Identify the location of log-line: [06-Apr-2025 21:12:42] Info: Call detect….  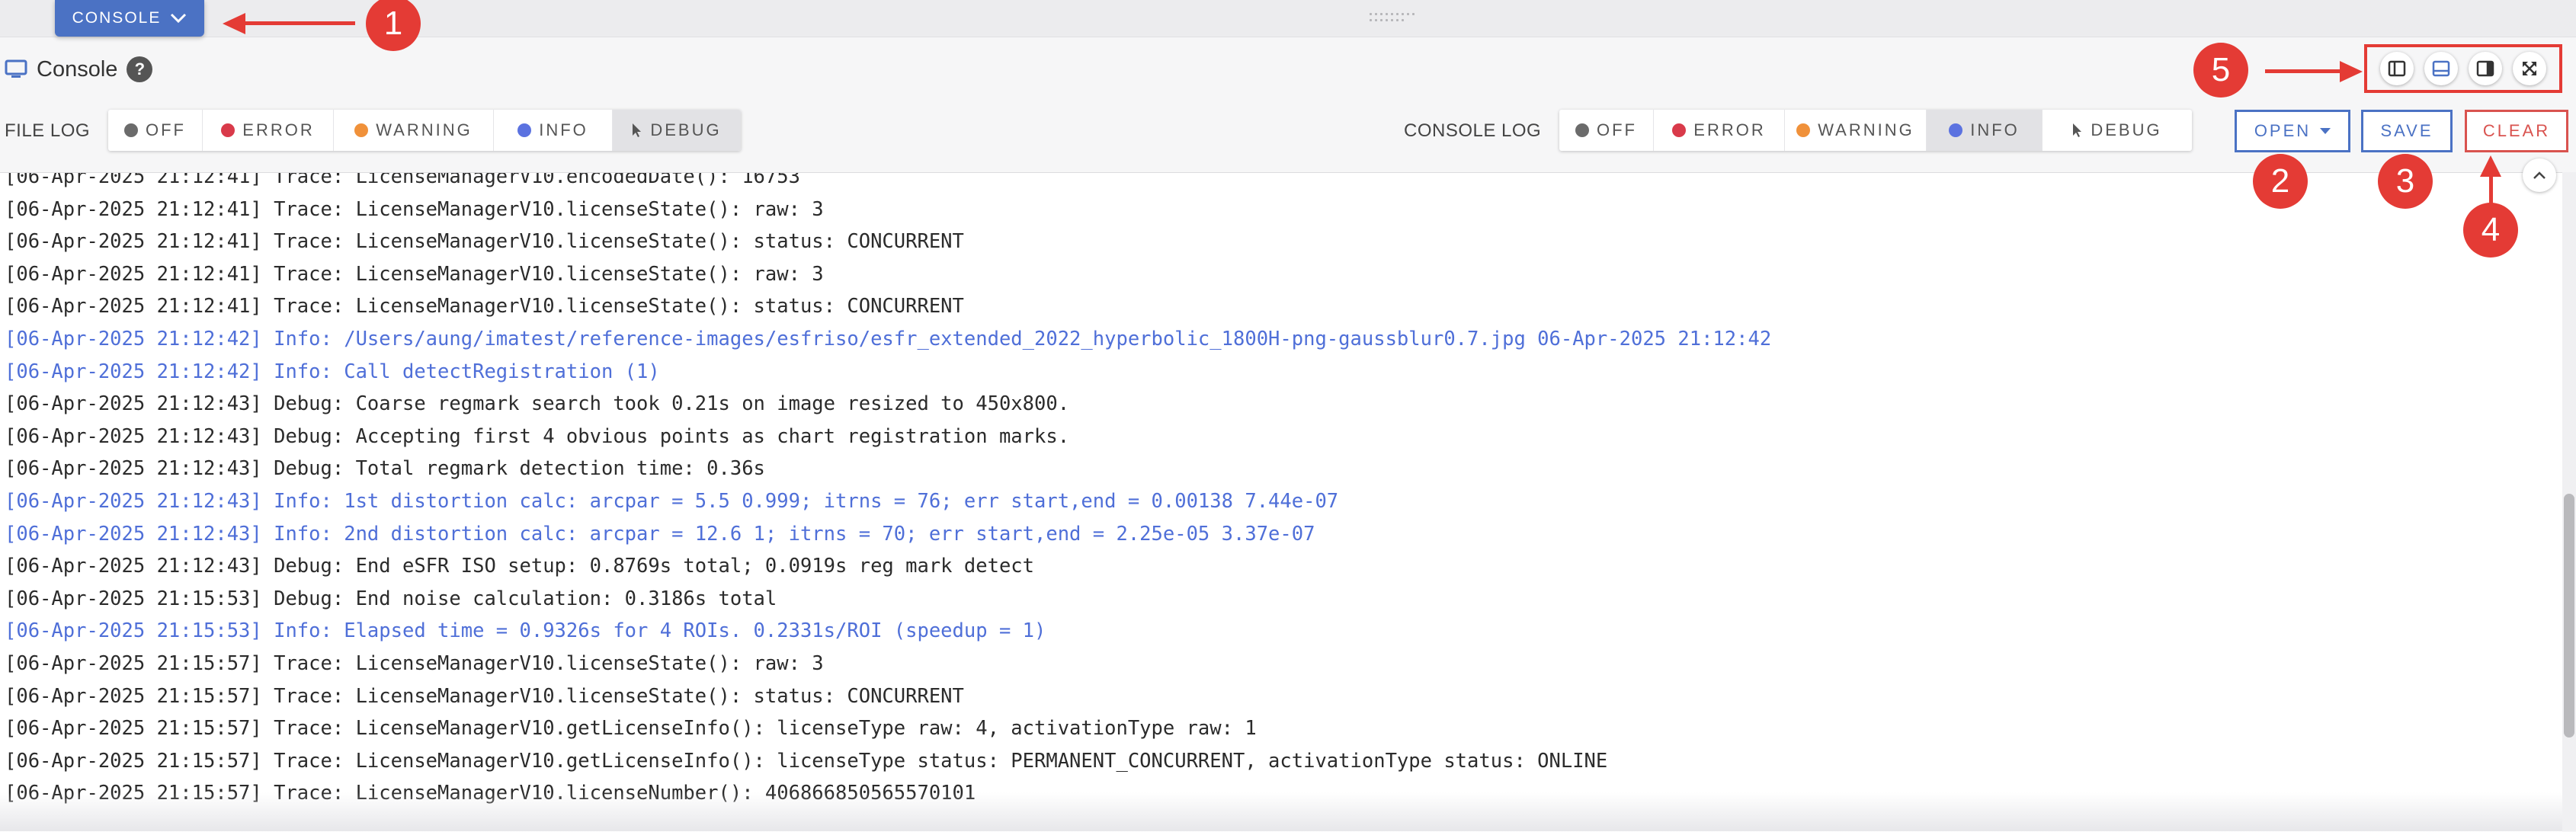
(332, 371).